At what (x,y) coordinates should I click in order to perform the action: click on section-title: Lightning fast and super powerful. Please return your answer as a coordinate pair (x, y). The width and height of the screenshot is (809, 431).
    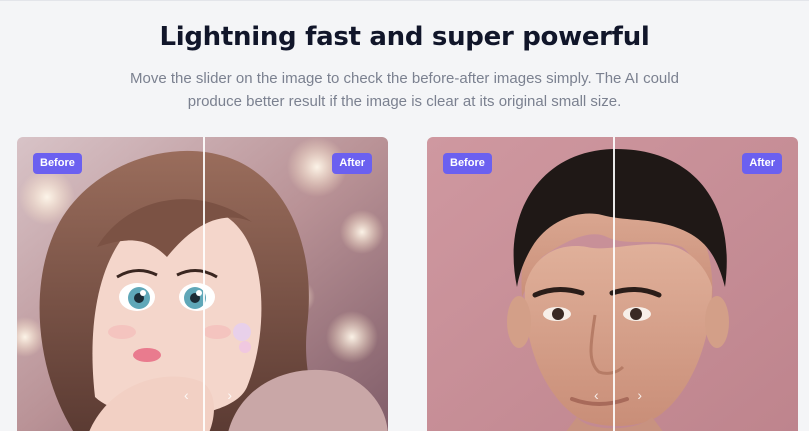
    Looking at the image, I should click on (404, 37).